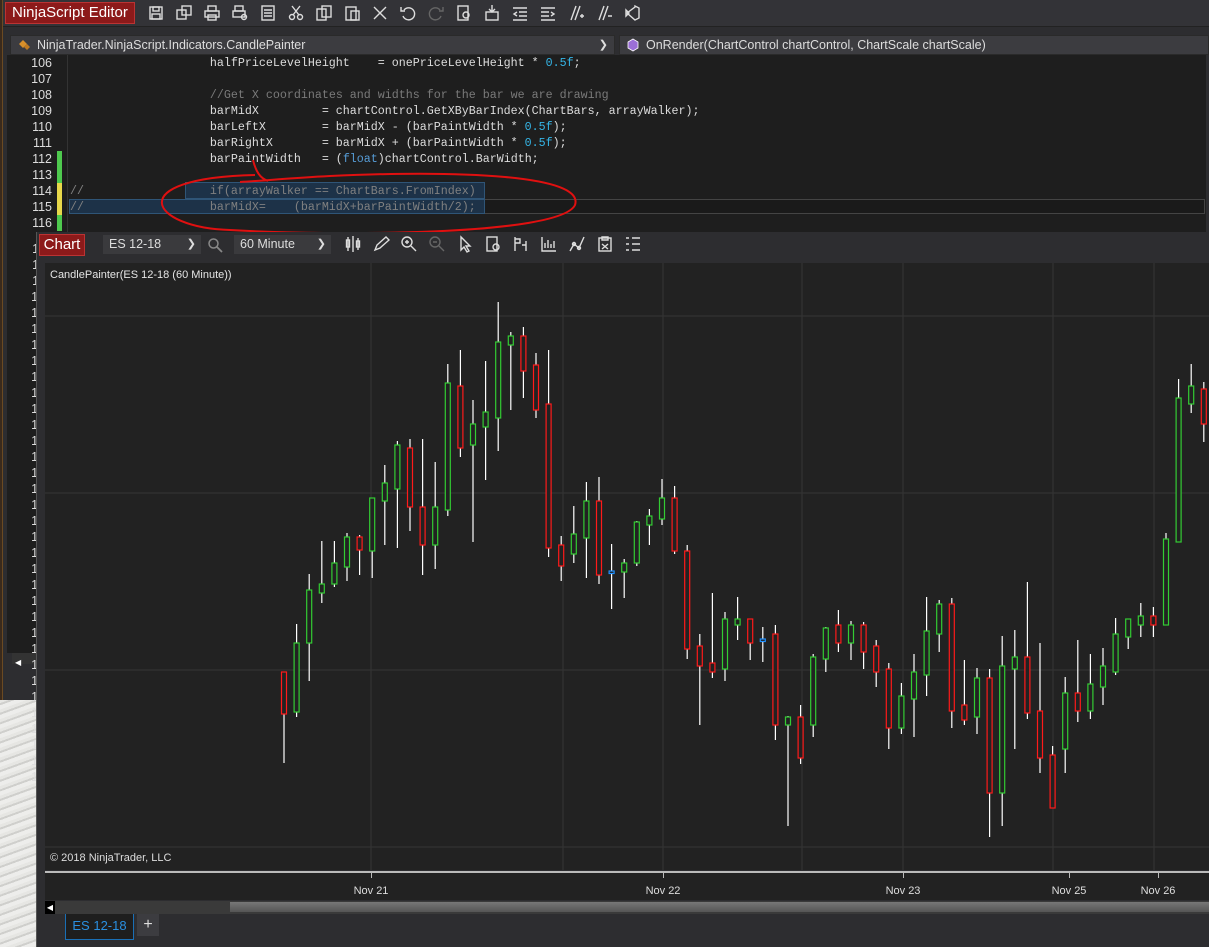  What do you see at coordinates (627, 885) in the screenshot?
I see `time-axis: Nov 21 Nov 22 Nov 23 Nov 25 Nov 26` at bounding box center [627, 885].